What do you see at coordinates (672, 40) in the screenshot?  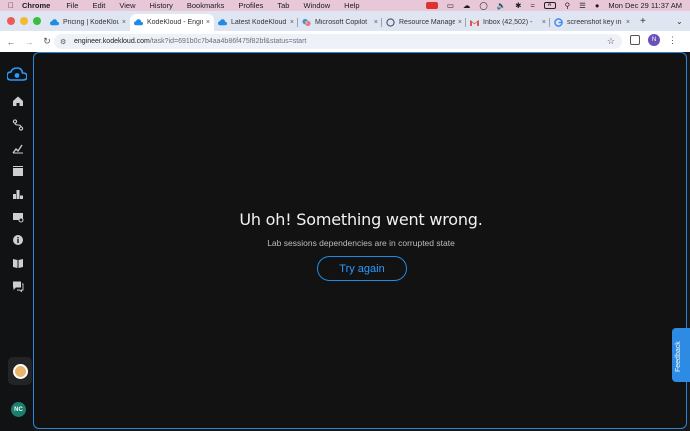 I see `chrome-menu-icon: ⋮` at bounding box center [672, 40].